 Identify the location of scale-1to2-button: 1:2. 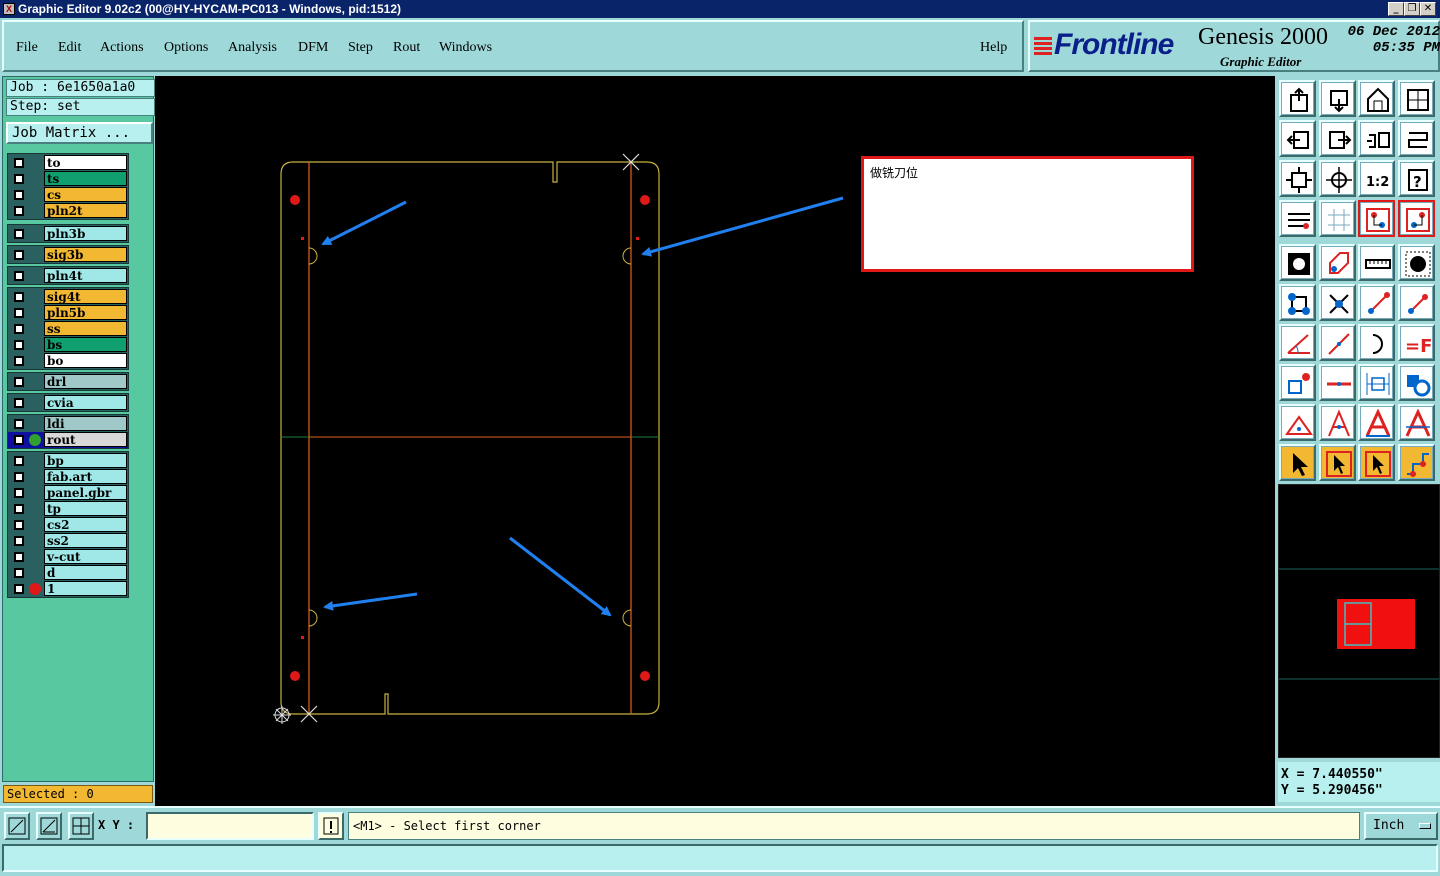
(1376, 178).